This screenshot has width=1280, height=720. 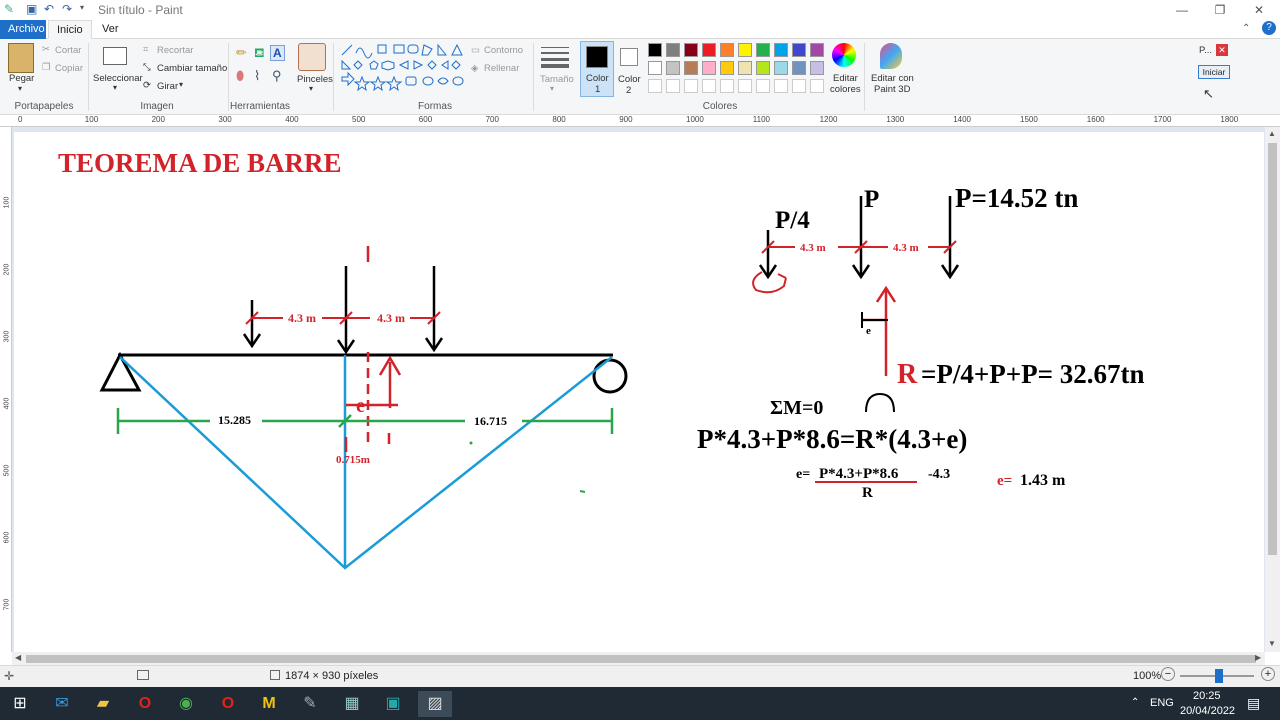 What do you see at coordinates (845, 89) in the screenshot?
I see `edit-colors-label-2: colores` at bounding box center [845, 89].